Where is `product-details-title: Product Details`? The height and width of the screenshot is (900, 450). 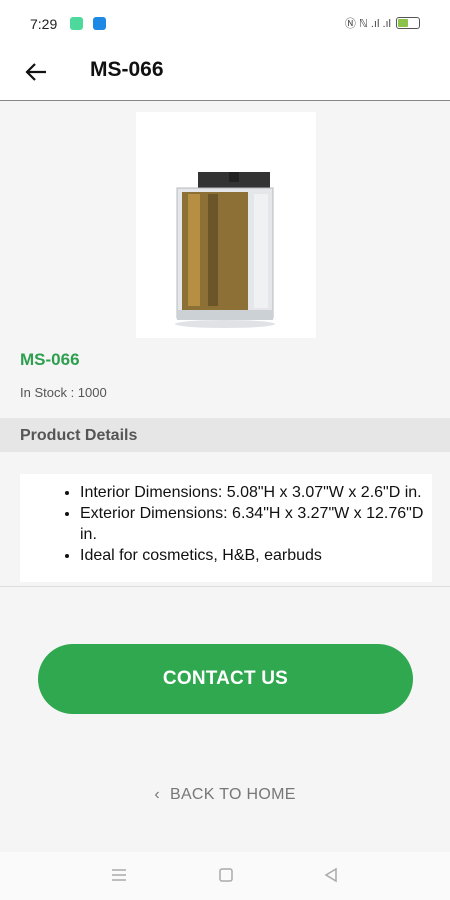 product-details-title: Product Details is located at coordinates (79, 435).